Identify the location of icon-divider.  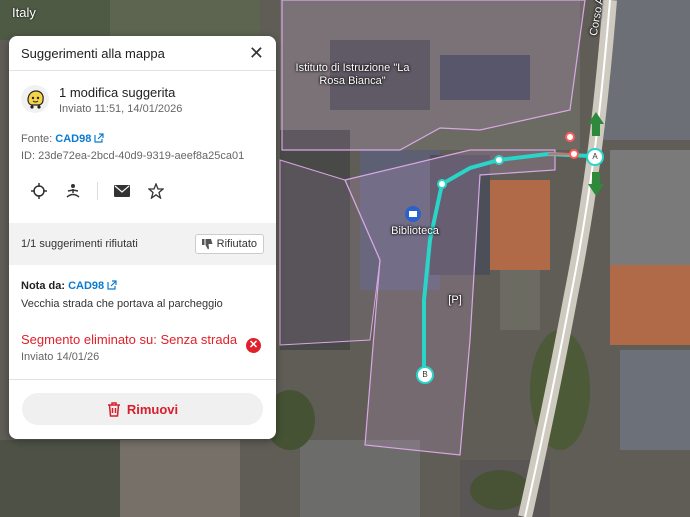
(97, 191).